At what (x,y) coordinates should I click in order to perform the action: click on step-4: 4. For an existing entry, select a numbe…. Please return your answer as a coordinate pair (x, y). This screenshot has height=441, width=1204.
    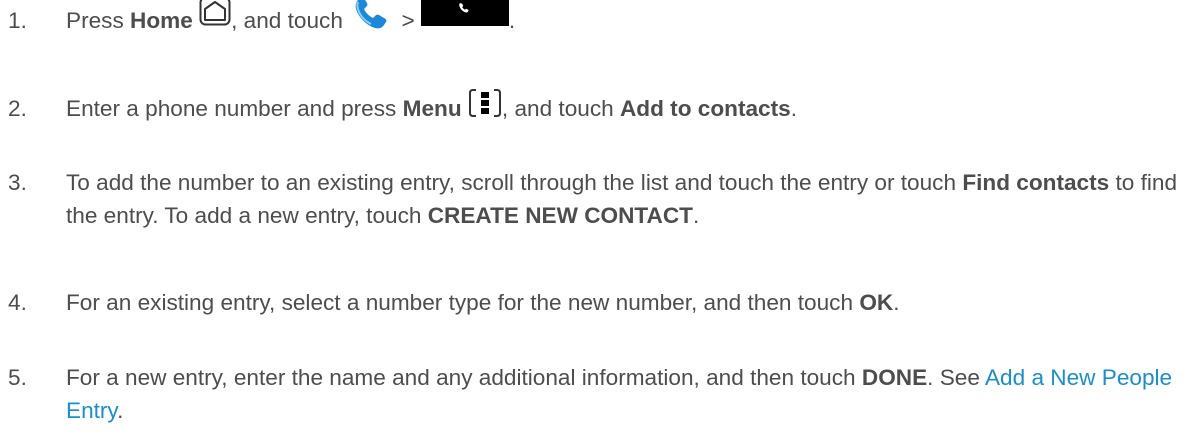
    Looking at the image, I should click on (603, 302).